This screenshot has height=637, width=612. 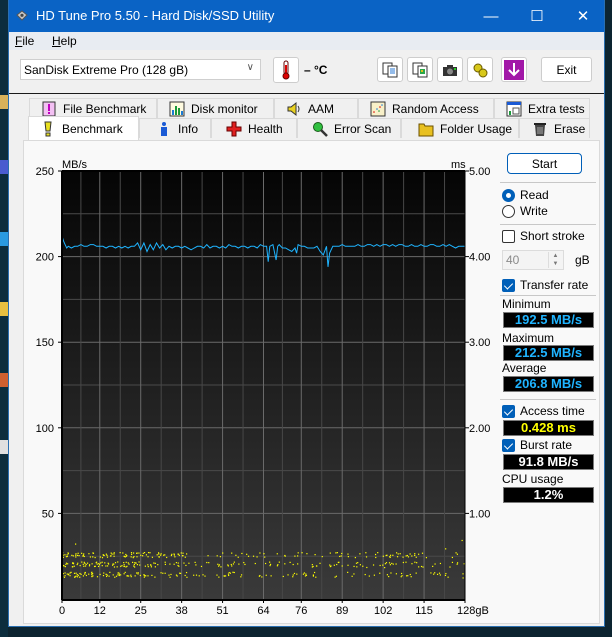 What do you see at coordinates (566, 69) in the screenshot?
I see `exit-button: Exit` at bounding box center [566, 69].